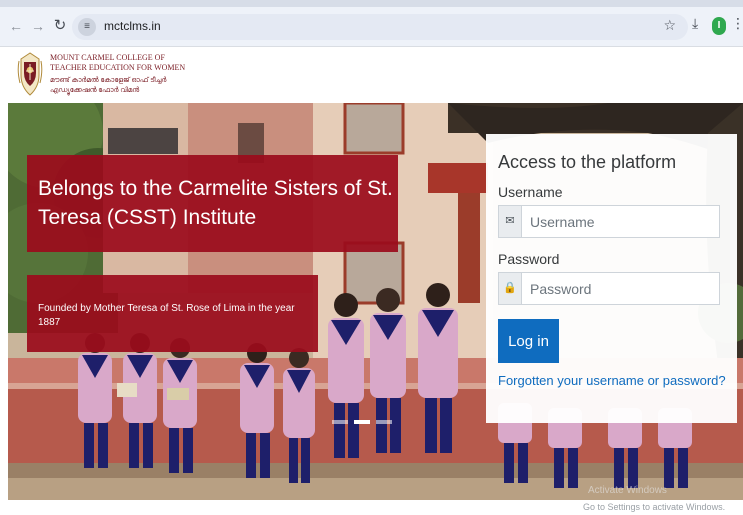  I want to click on password-input-group: 🔒, so click(609, 288).